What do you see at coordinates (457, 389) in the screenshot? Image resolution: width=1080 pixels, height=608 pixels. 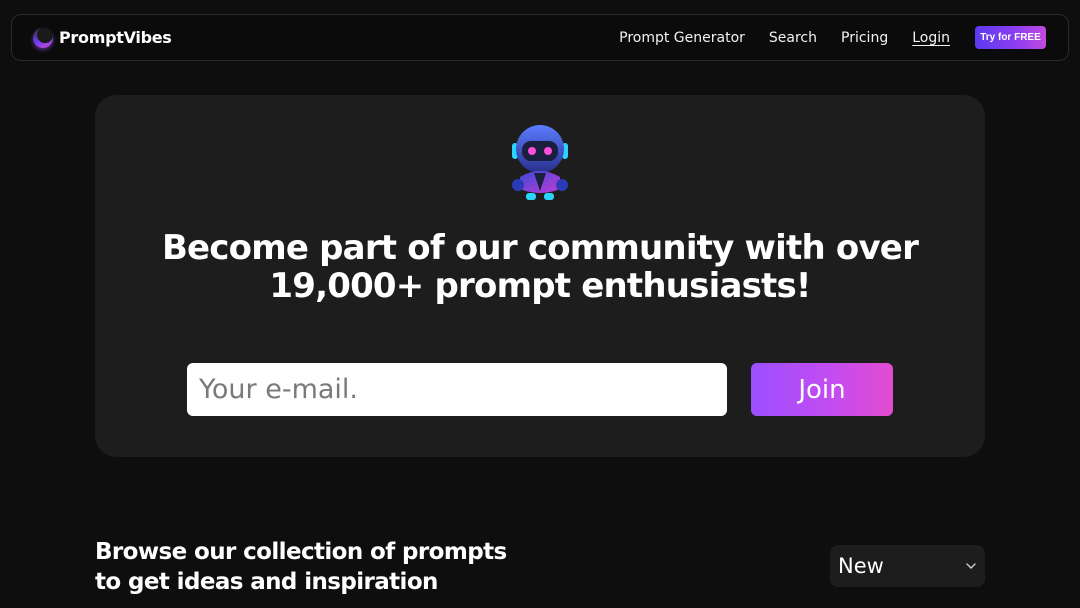 I see `email-input` at bounding box center [457, 389].